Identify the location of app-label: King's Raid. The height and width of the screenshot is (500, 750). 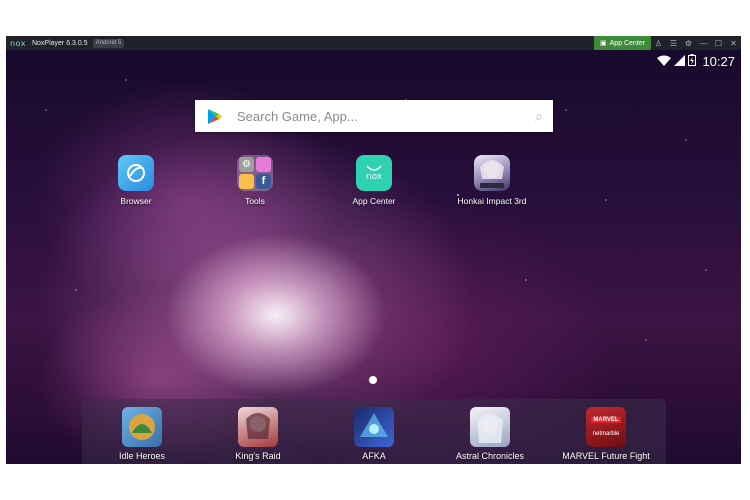
(258, 456).